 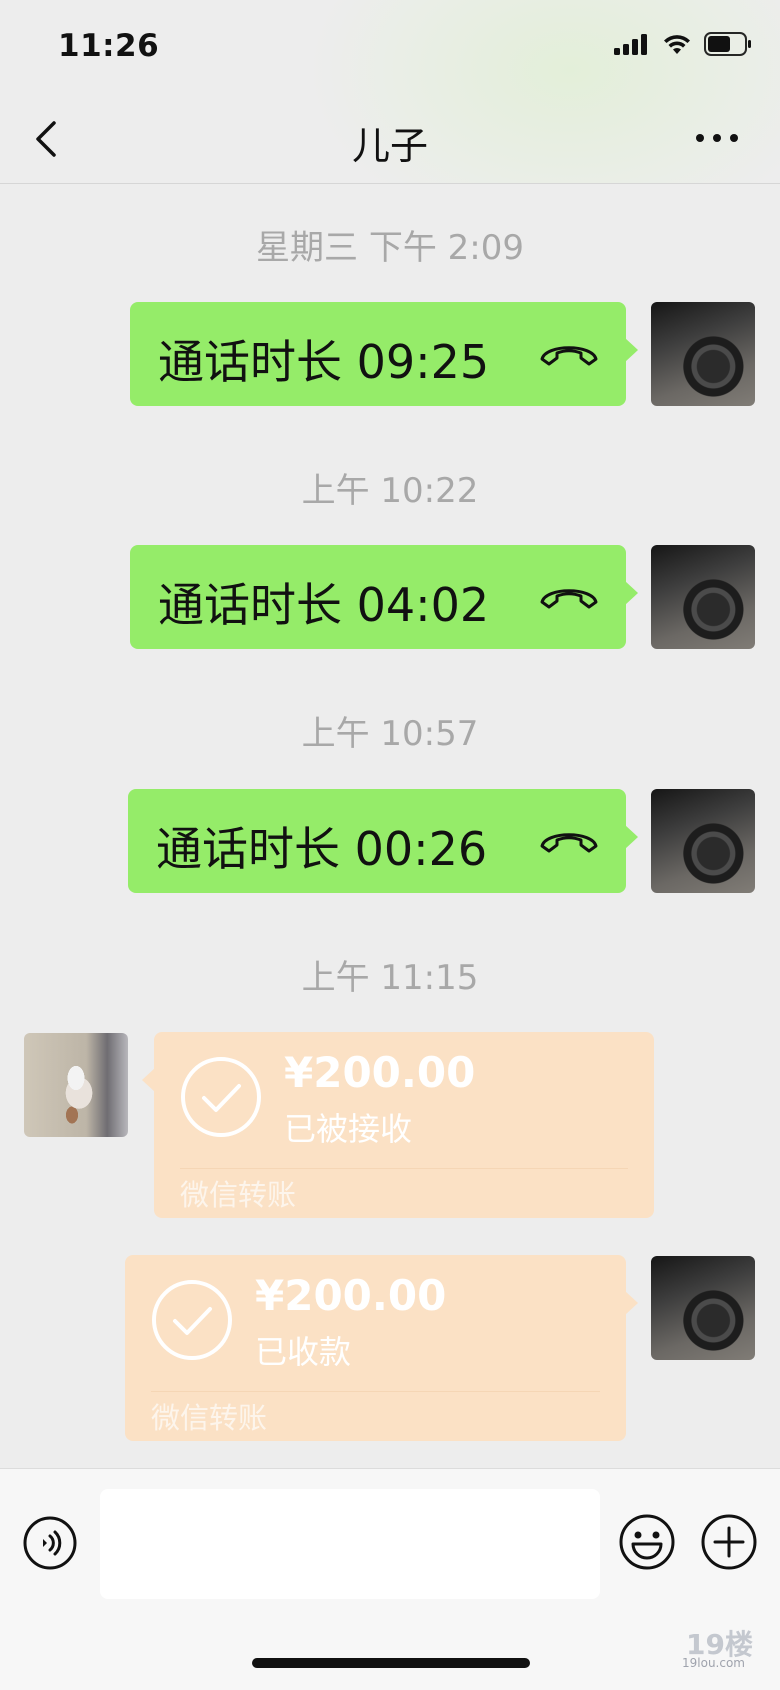 I want to click on transfer-bubble: ¥200.00 已收款 微信转账, so click(x=381, y=1348).